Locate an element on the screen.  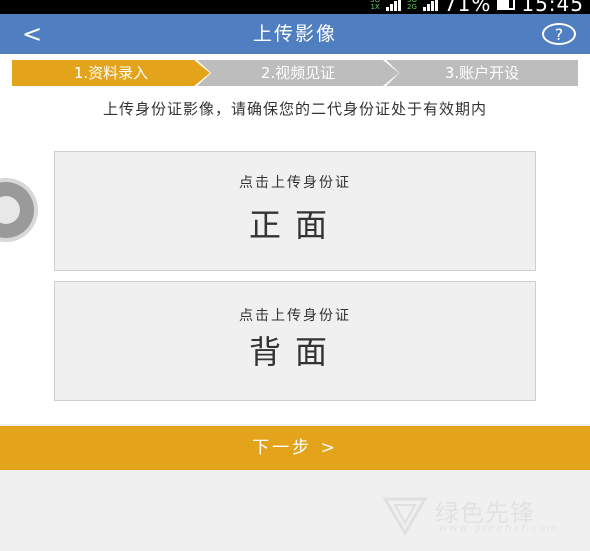
step-2-video-witness: 2.视频见证 is located at coordinates (298, 73).